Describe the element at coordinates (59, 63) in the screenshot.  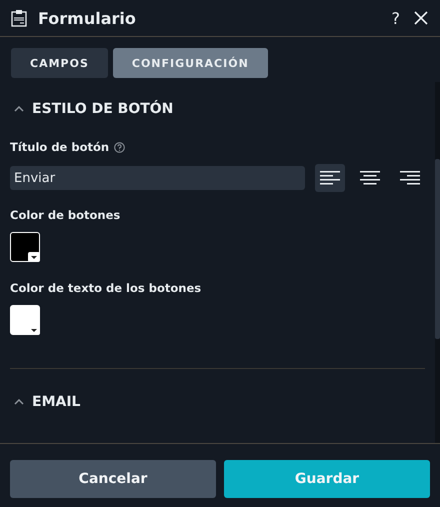
I see `tab: CAMPOS` at that location.